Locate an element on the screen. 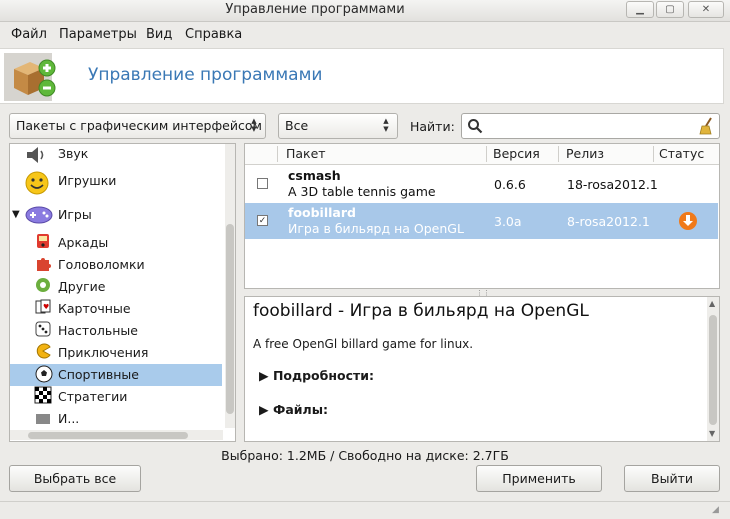 The height and width of the screenshot is (519, 730). search-input is located at coordinates (590, 126).